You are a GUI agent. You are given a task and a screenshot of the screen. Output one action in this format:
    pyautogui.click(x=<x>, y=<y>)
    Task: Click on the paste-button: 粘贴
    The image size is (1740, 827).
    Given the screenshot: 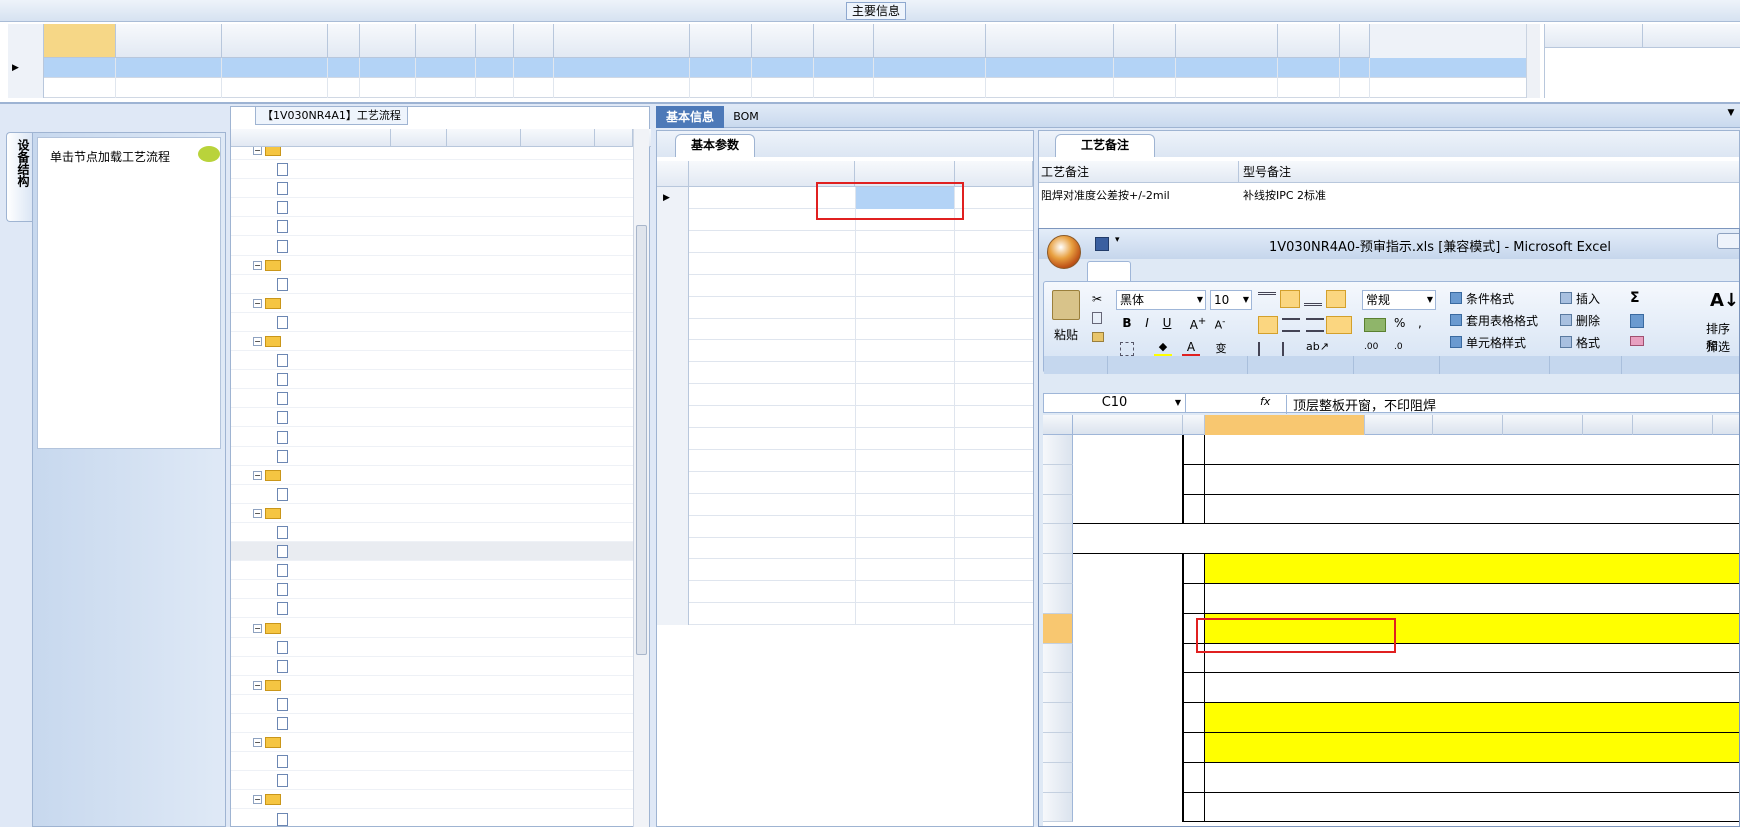 What is the action you would take?
    pyautogui.click(x=1066, y=334)
    